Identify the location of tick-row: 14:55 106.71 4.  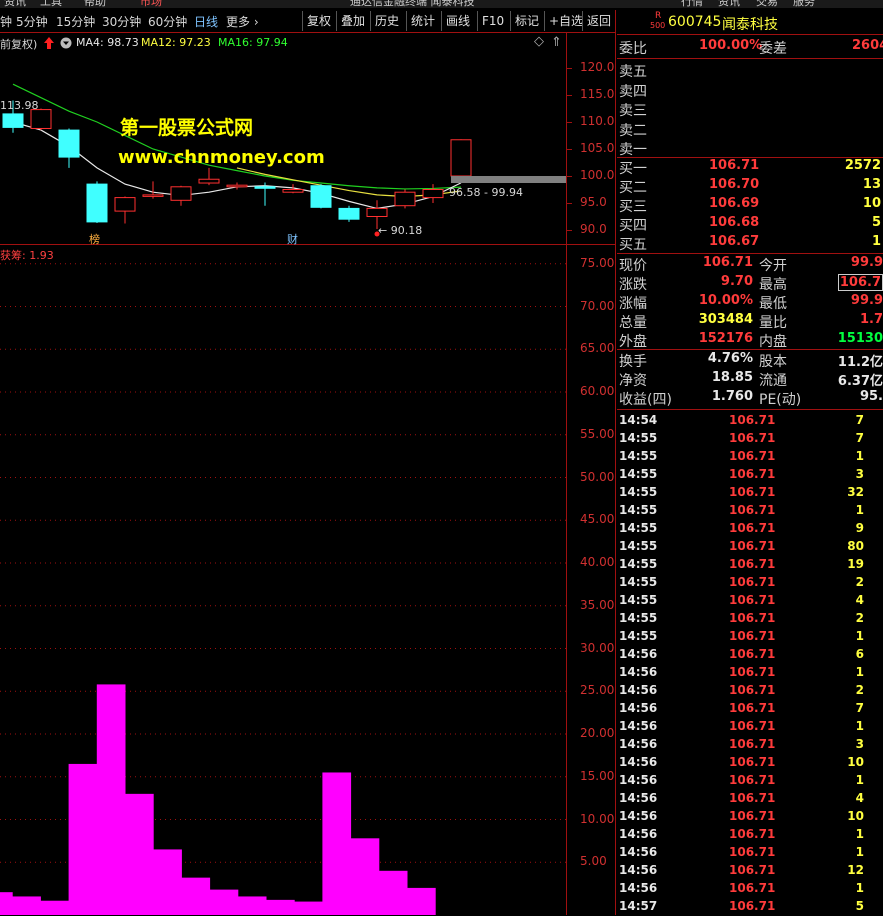
(750, 601).